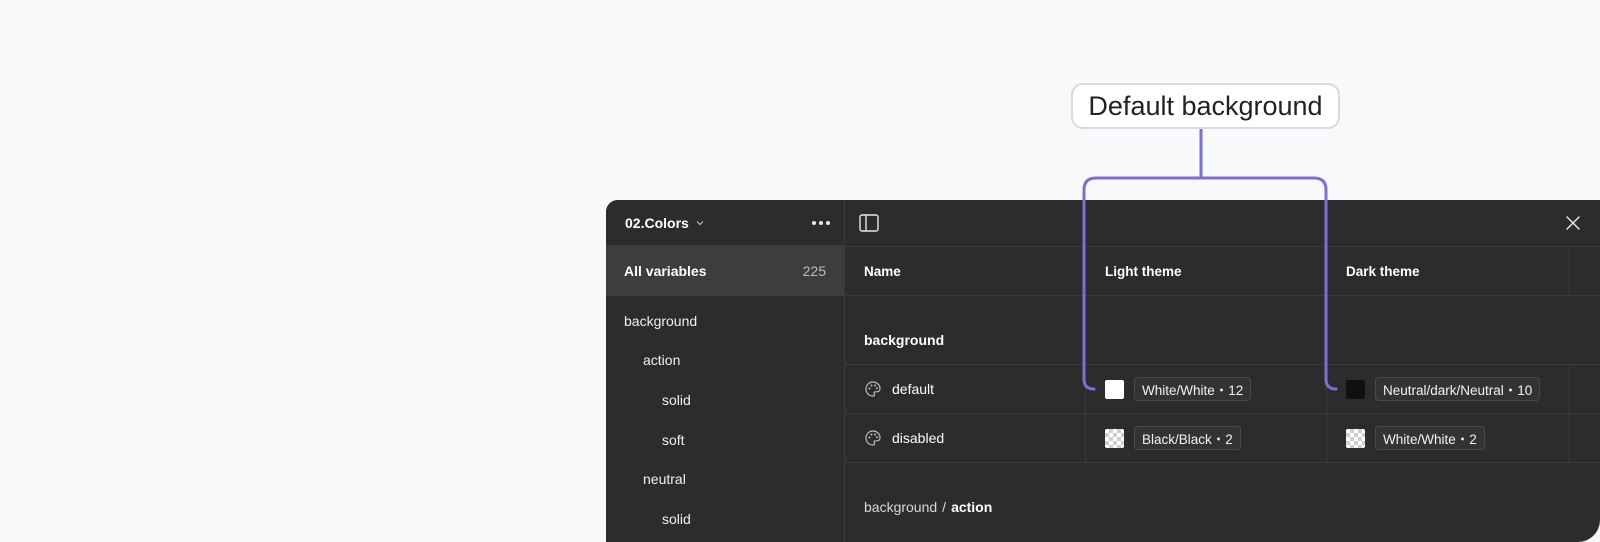 Image resolution: width=1600 pixels, height=542 pixels. What do you see at coordinates (1222, 330) in the screenshot?
I see `group-header: background` at bounding box center [1222, 330].